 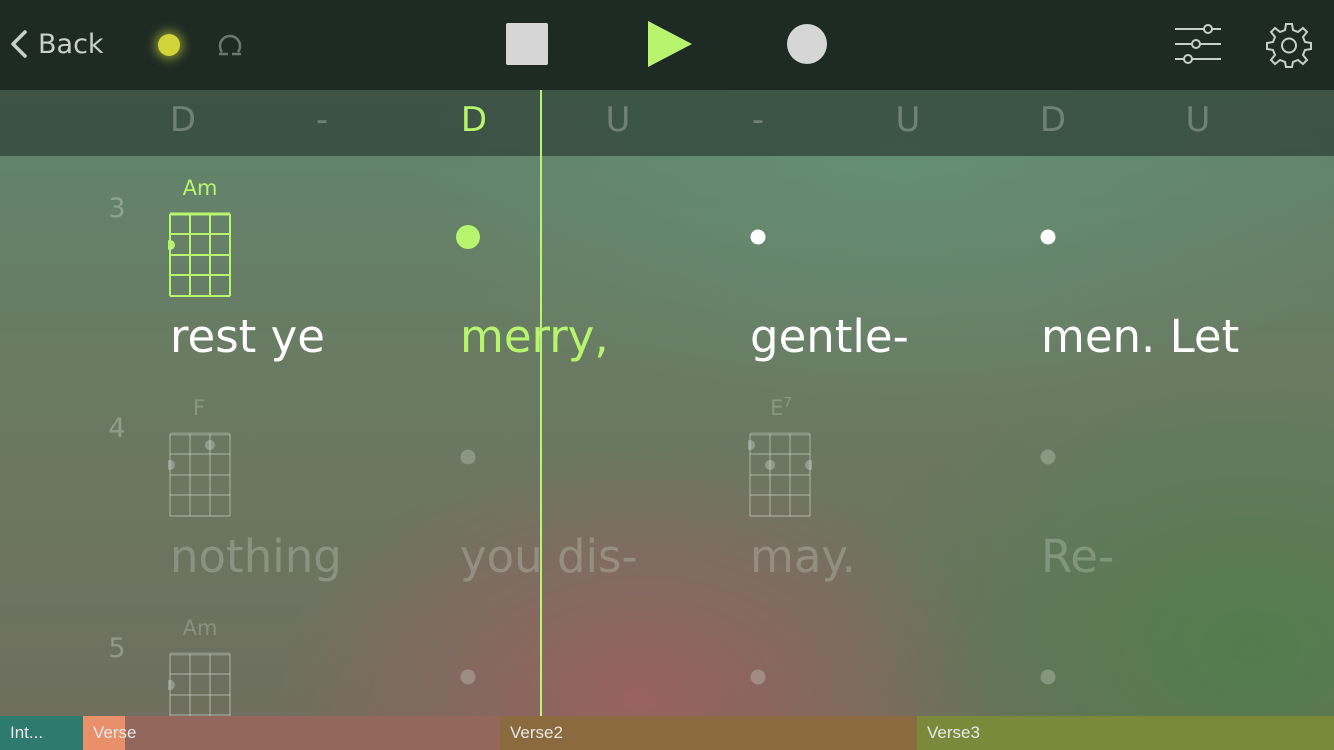 What do you see at coordinates (780, 475) in the screenshot?
I see `chord-diagram-e7` at bounding box center [780, 475].